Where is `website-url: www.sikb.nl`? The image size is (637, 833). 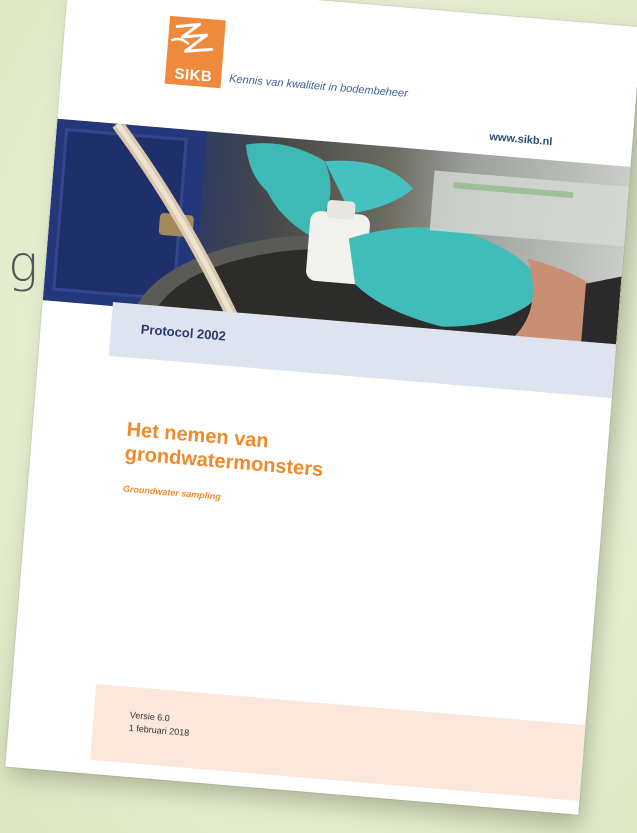
website-url: www.sikb.nl is located at coordinates (520, 139).